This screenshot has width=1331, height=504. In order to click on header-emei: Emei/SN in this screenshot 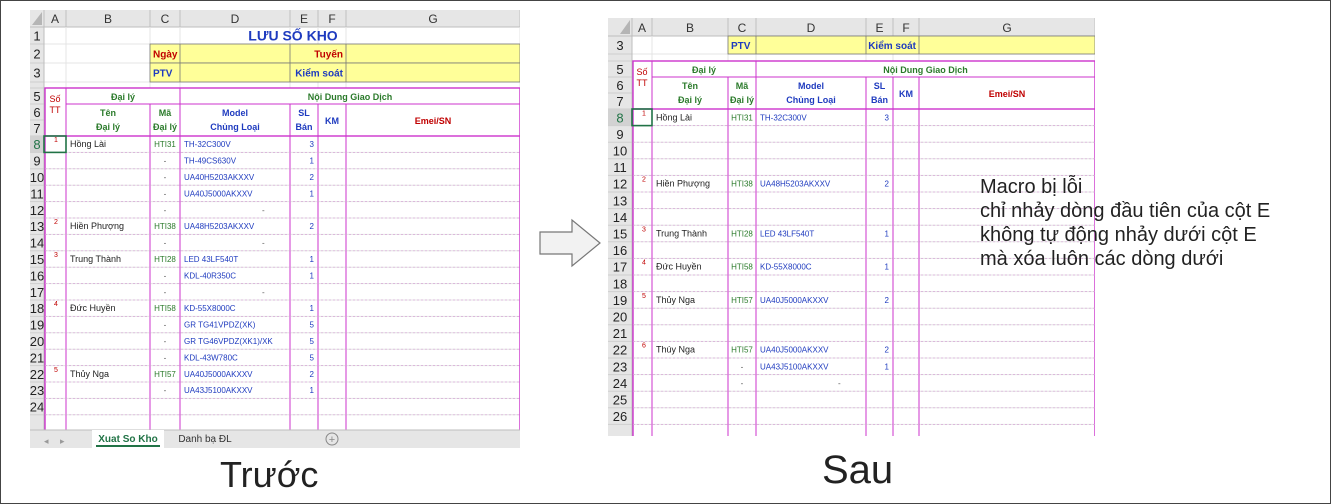, I will do `click(433, 121)`.